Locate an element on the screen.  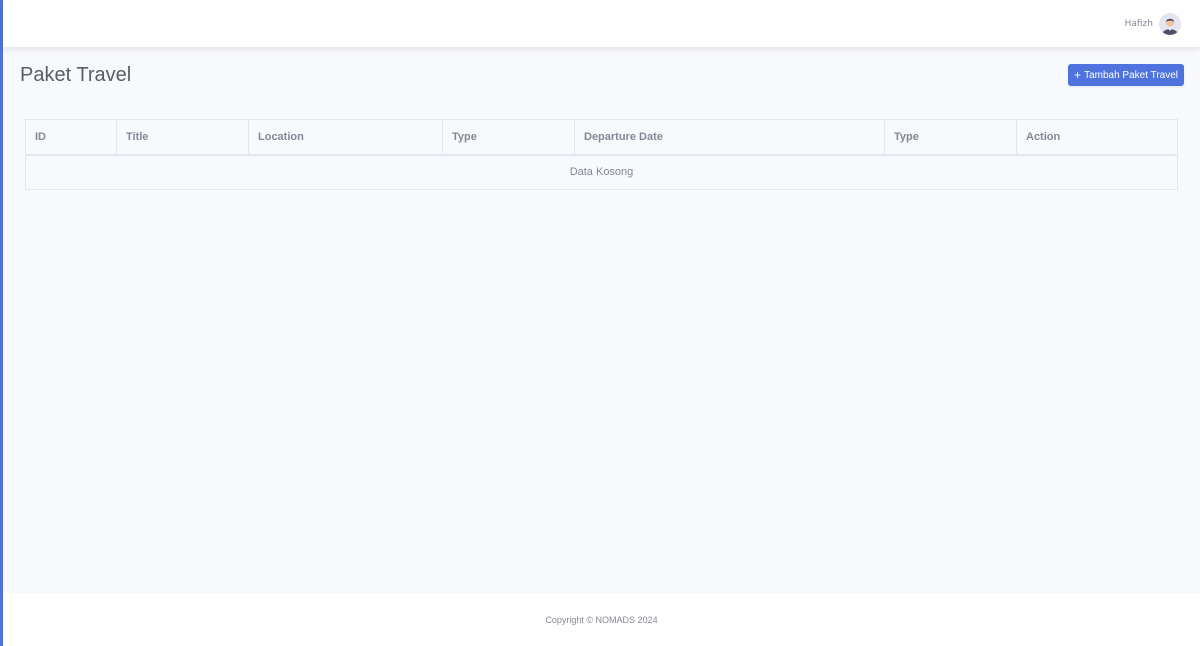
add-button-label: Tambah Paket Travel is located at coordinates (1131, 75).